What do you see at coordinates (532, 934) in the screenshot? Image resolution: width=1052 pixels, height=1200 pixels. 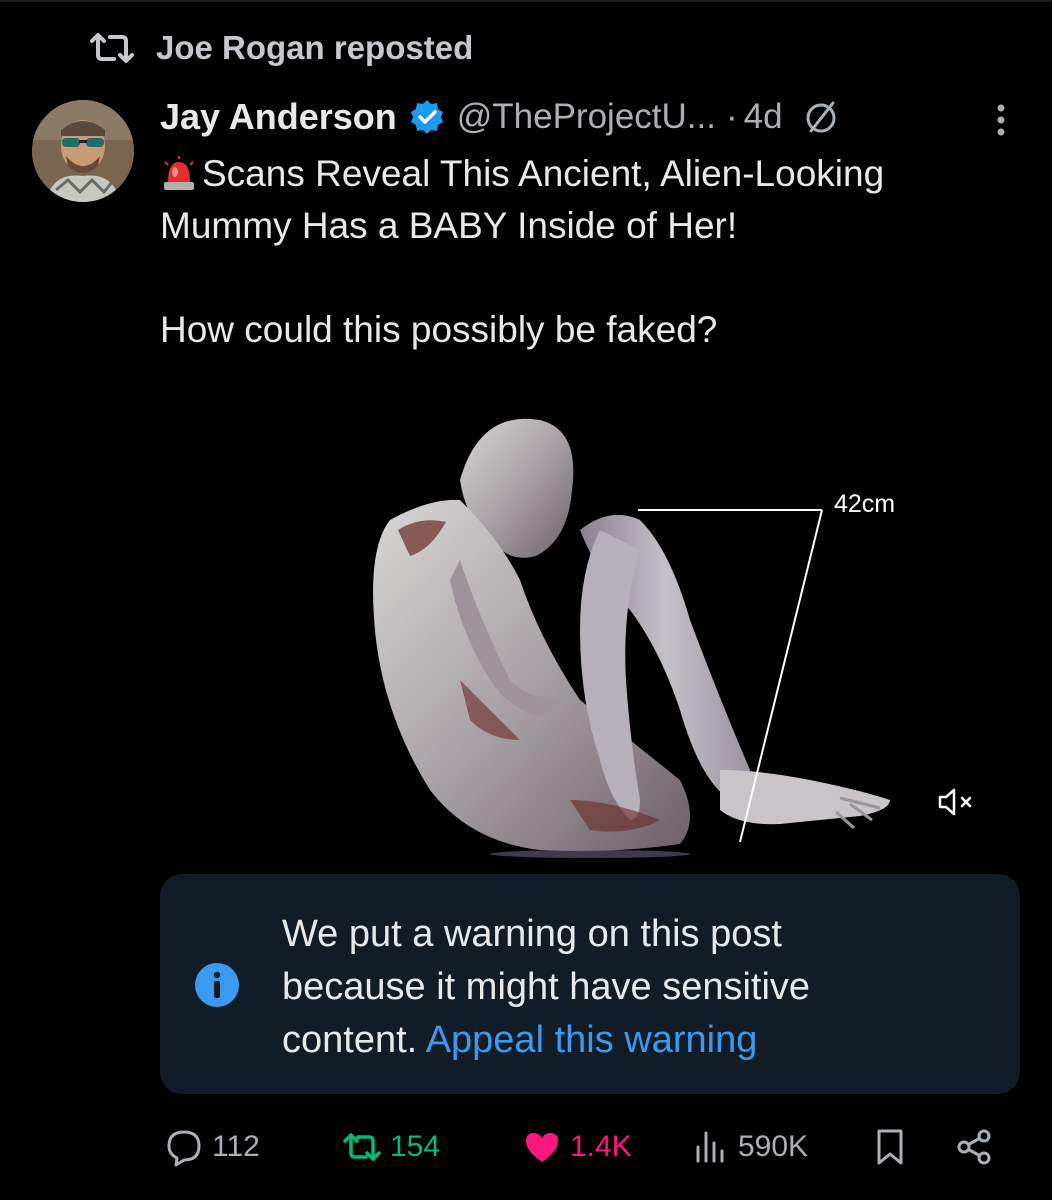 I see `warning-line-1: We put a warning on this post` at bounding box center [532, 934].